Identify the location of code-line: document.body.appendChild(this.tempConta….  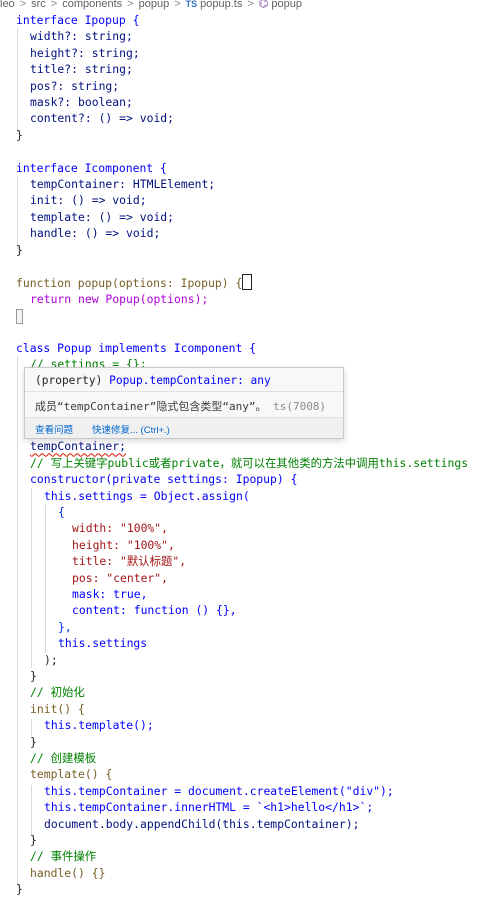
(201, 824).